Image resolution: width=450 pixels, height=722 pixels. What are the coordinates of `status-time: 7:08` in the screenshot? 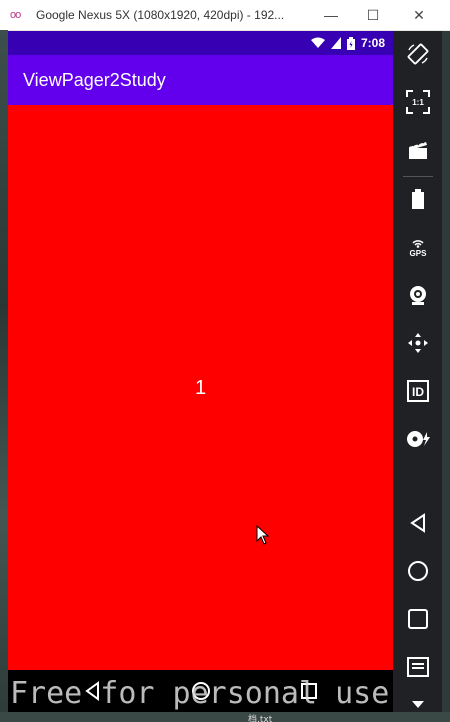 It's located at (372, 43).